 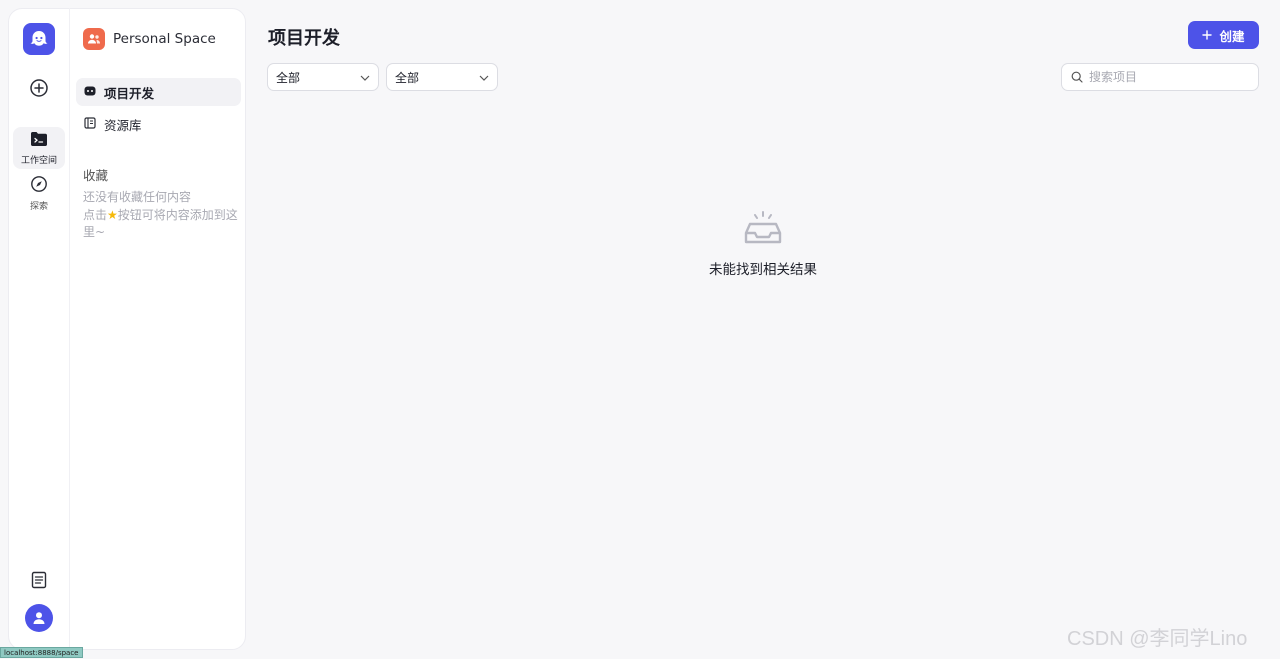 I want to click on watermark: CSDN @李同学Lino, so click(x=1157, y=639).